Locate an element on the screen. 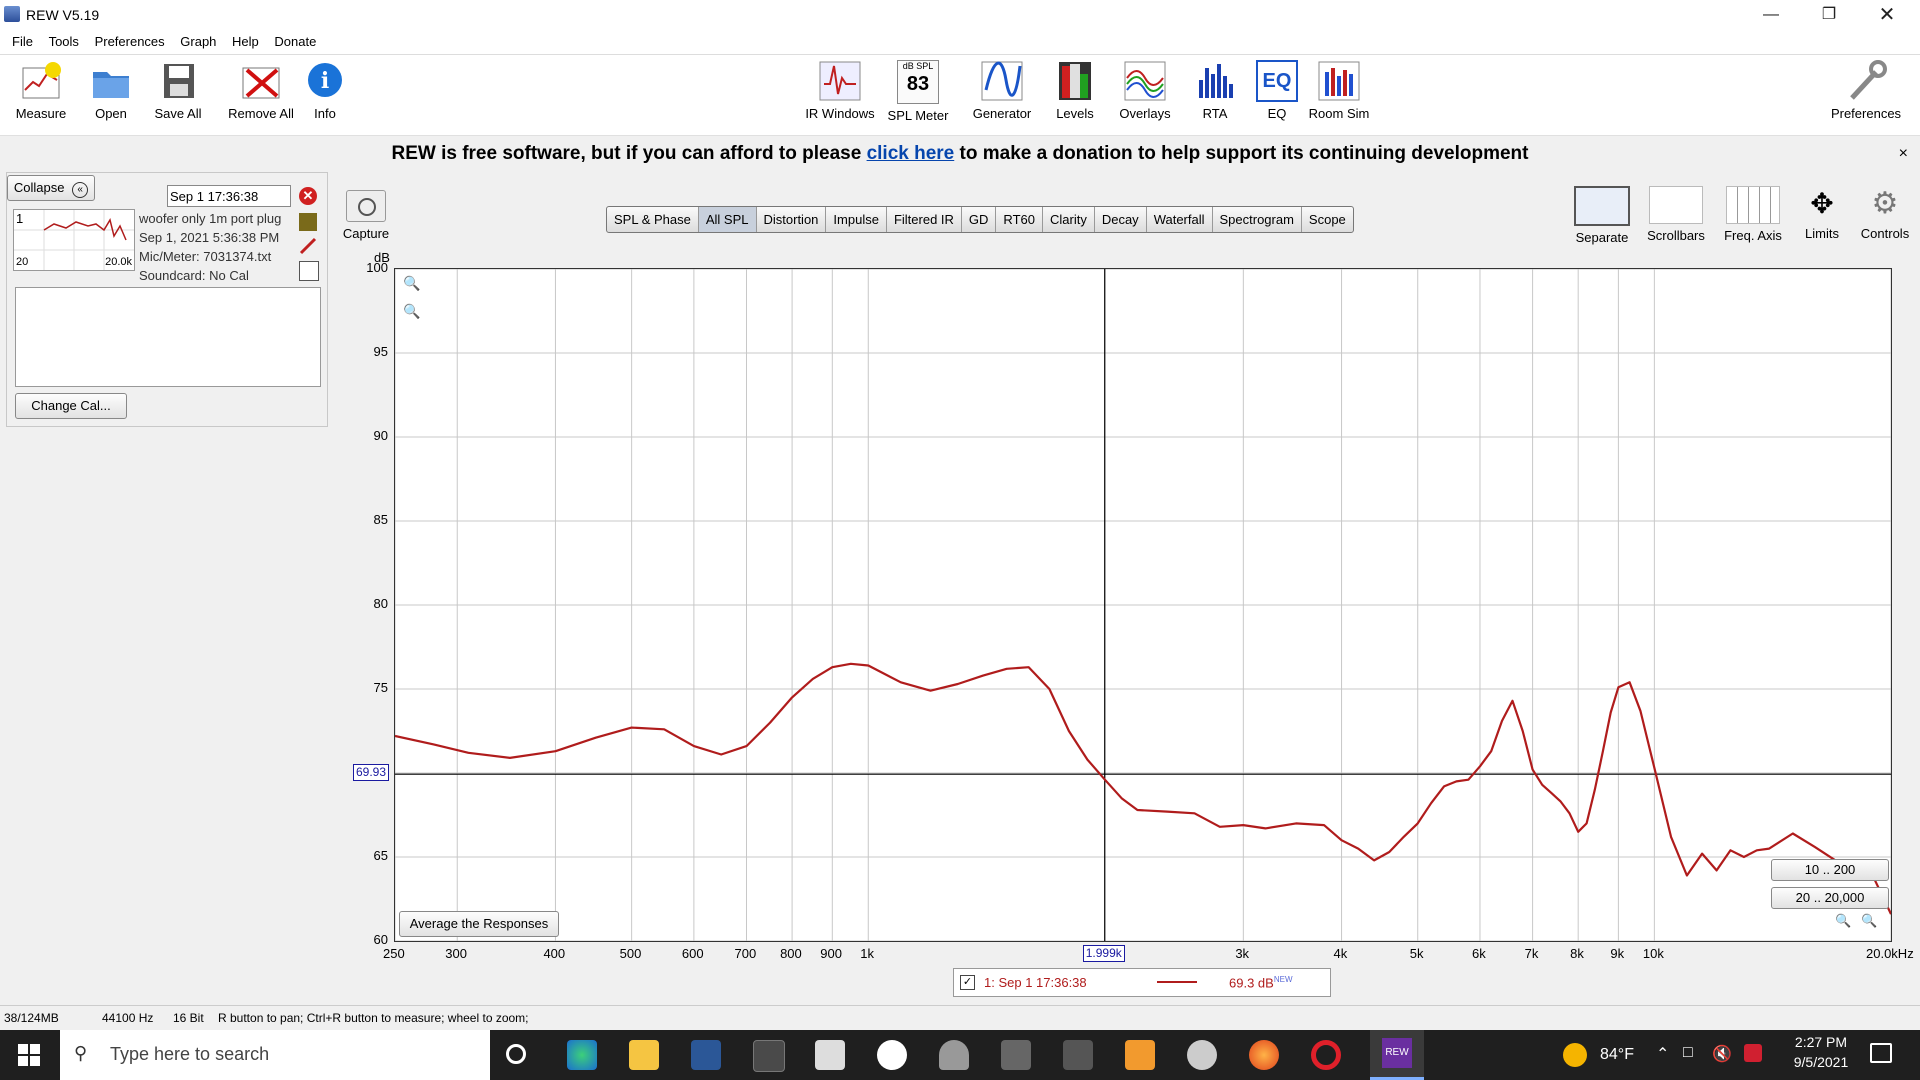 This screenshot has width=1920, height=1080. room-sim-button: Room Sim is located at coordinates (1339, 90).